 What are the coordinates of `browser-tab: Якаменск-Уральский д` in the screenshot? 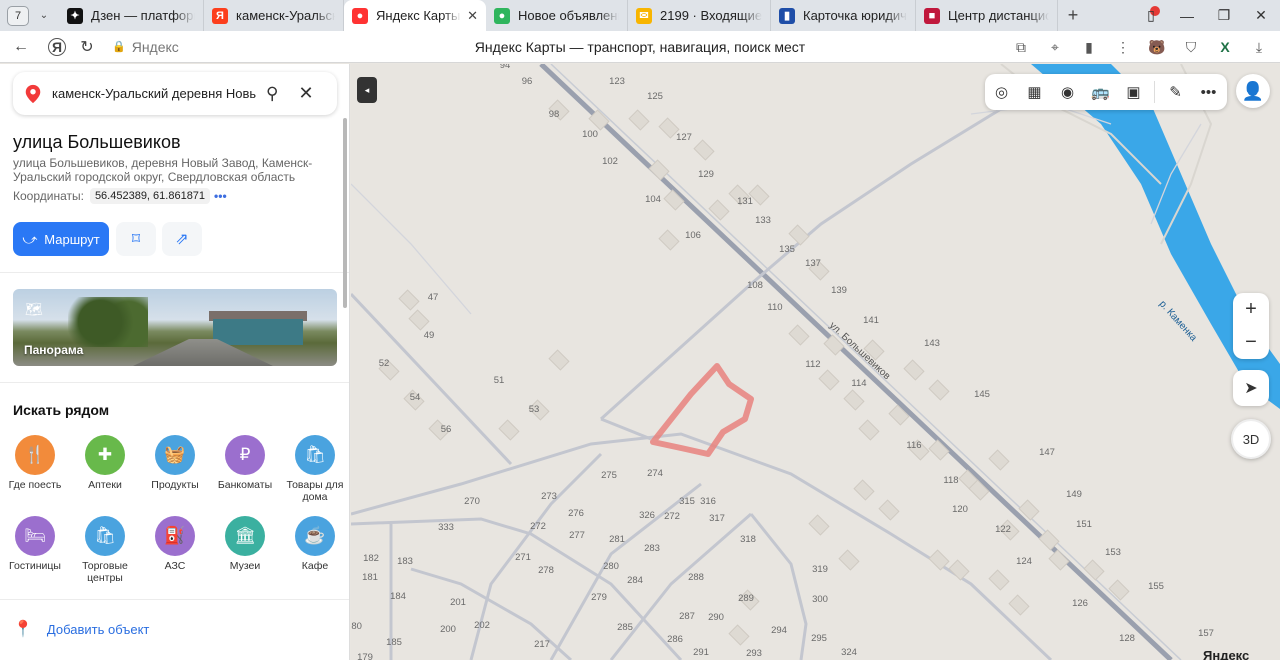 It's located at (274, 15).